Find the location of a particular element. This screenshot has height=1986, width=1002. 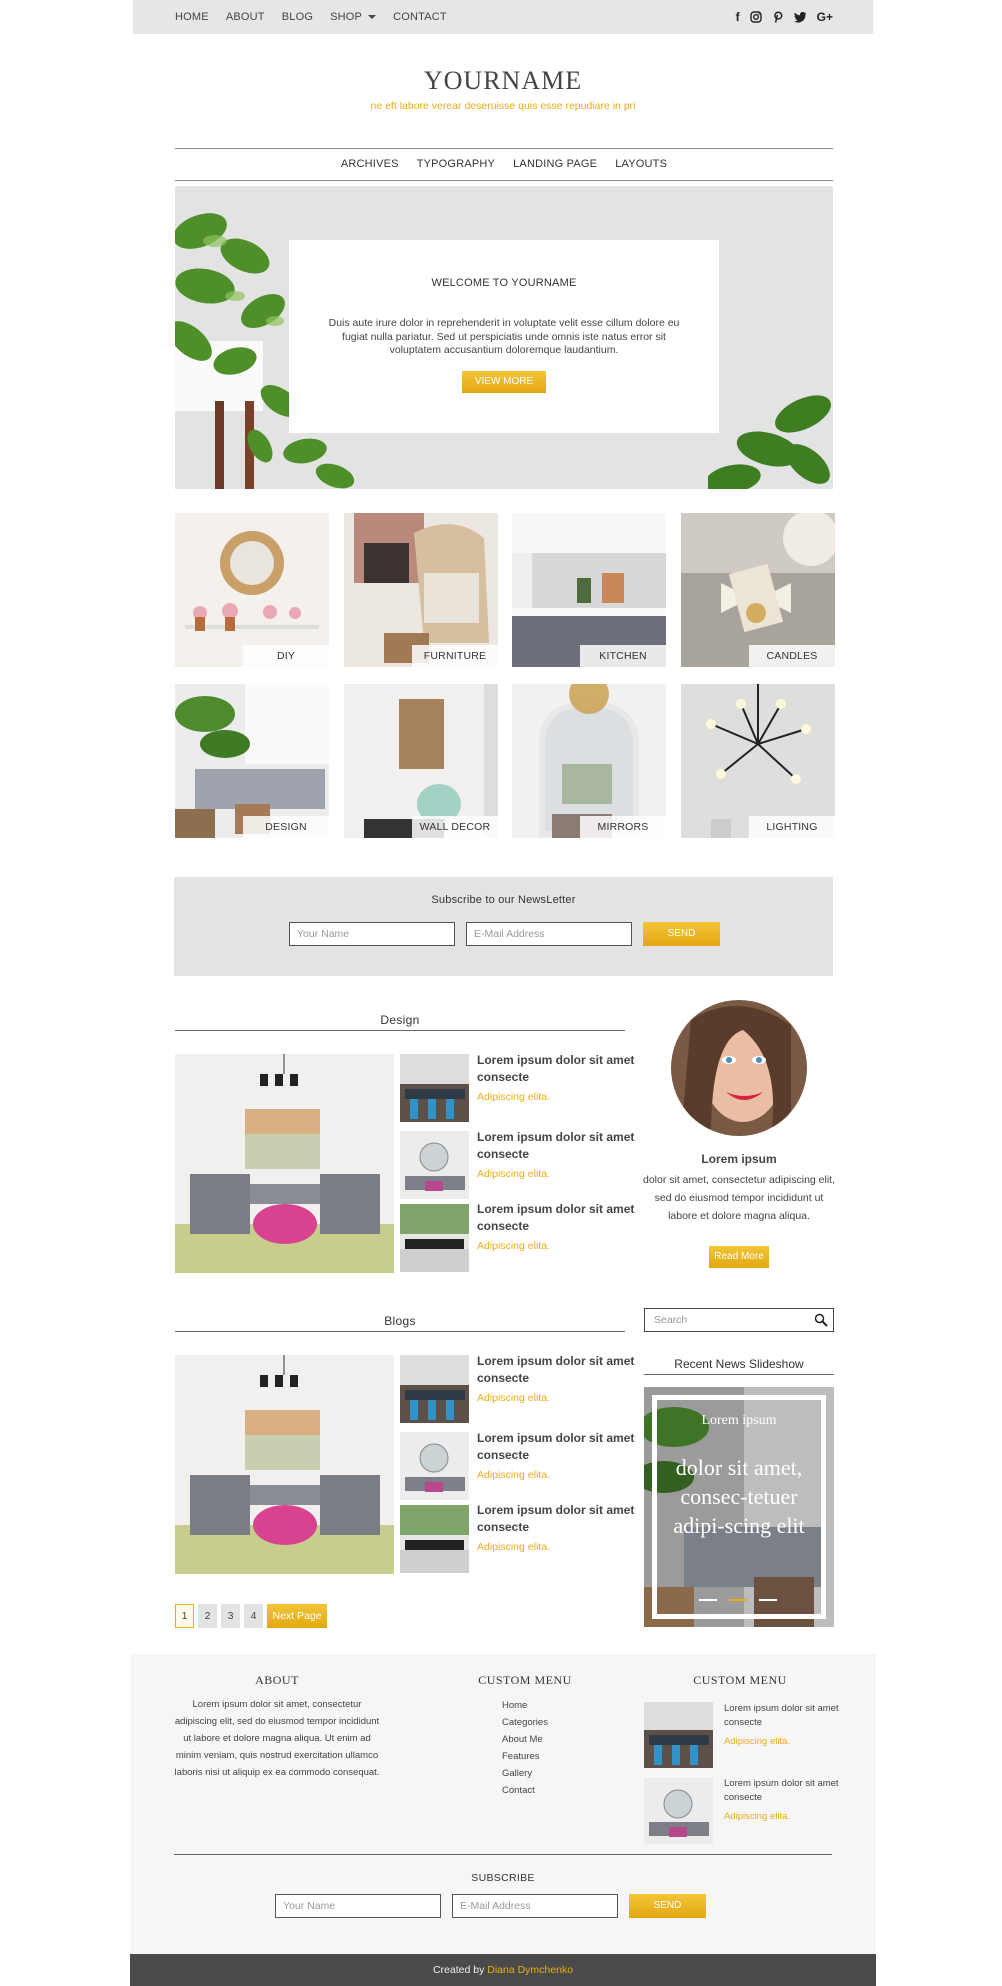

slide-dot-active is located at coordinates (738, 1600).